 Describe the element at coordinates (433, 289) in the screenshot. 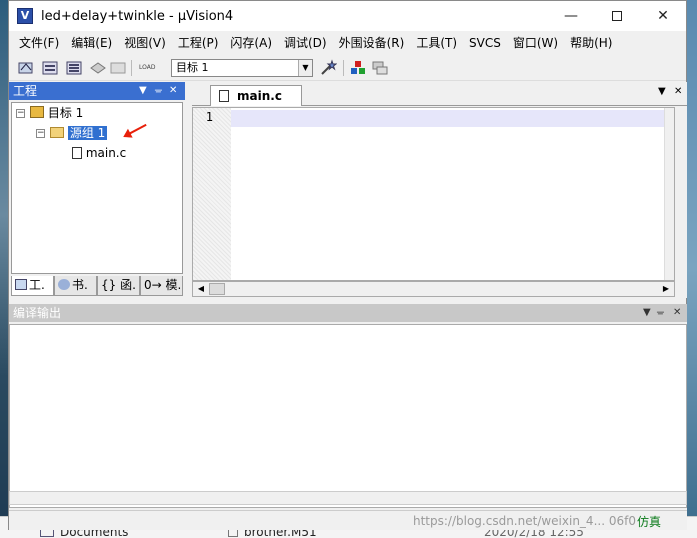

I see `editor-horizontal-scrollbar: ◀ ▶` at that location.